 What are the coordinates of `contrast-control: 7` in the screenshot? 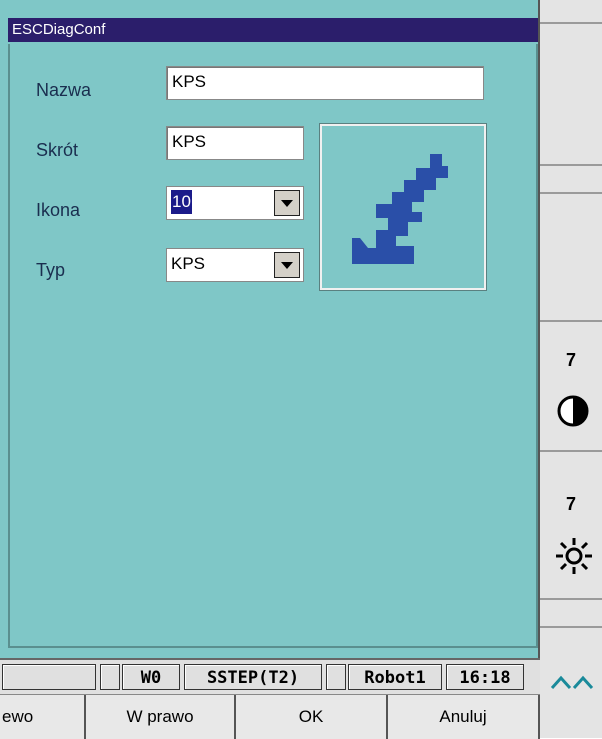 It's located at (571, 387).